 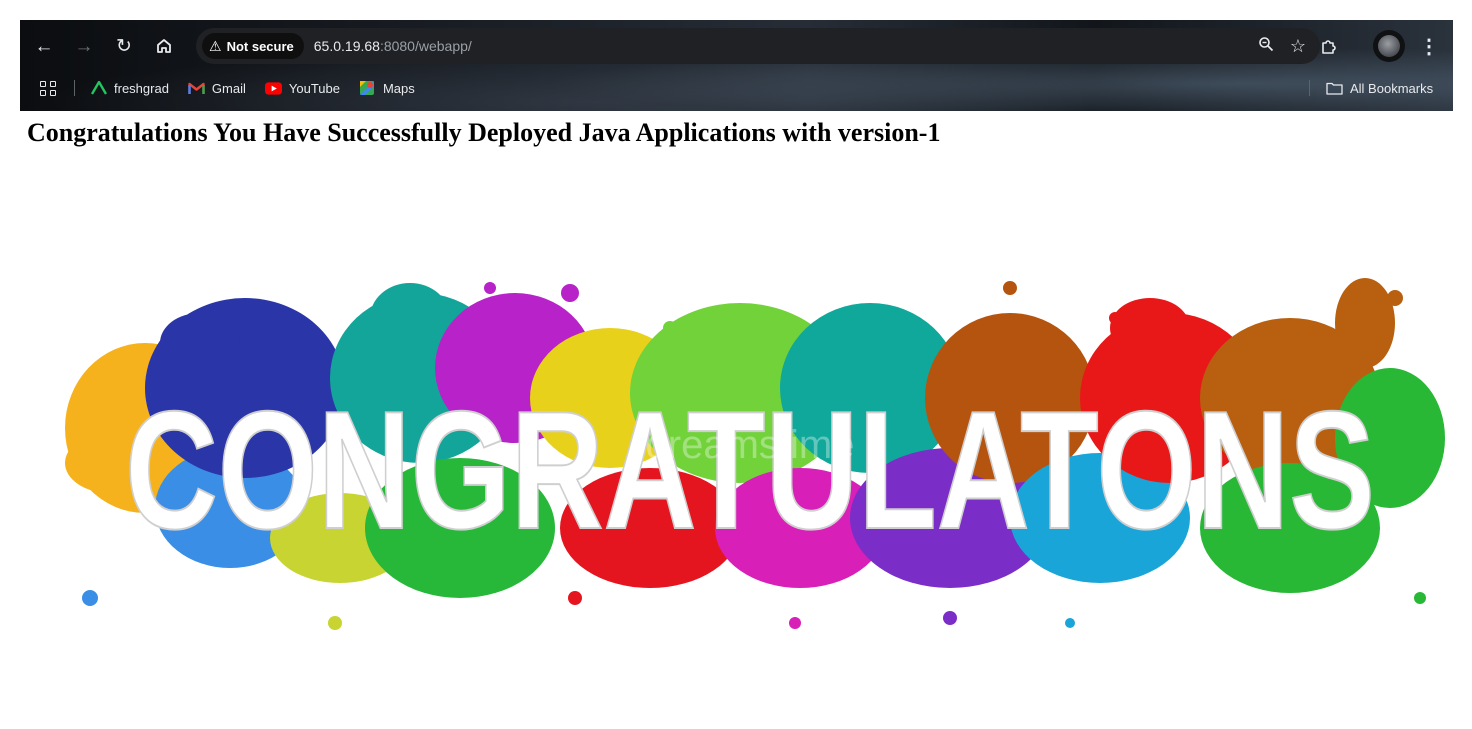 I want to click on folder-icon, so click(x=1334, y=88).